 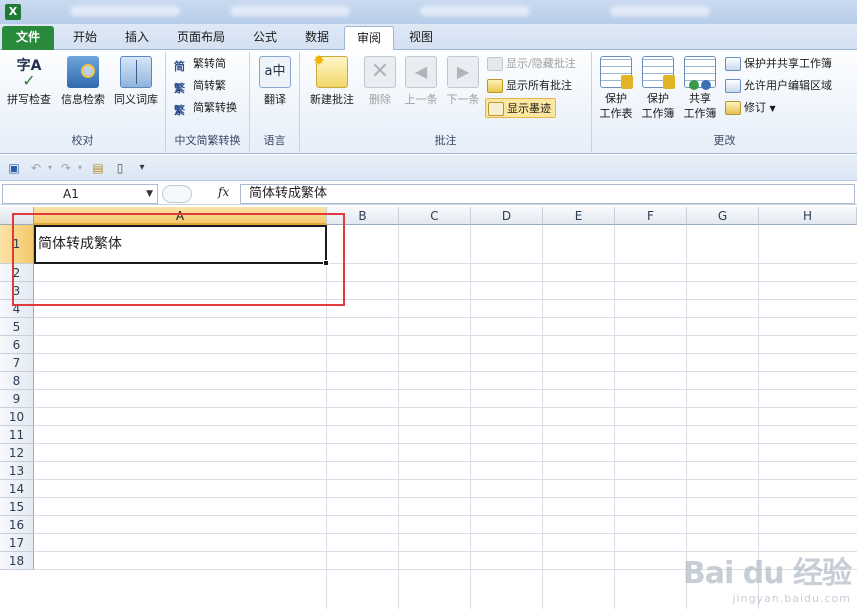 I want to click on show-hide-comment-button: 显示/隐藏批注, so click(x=531, y=64).